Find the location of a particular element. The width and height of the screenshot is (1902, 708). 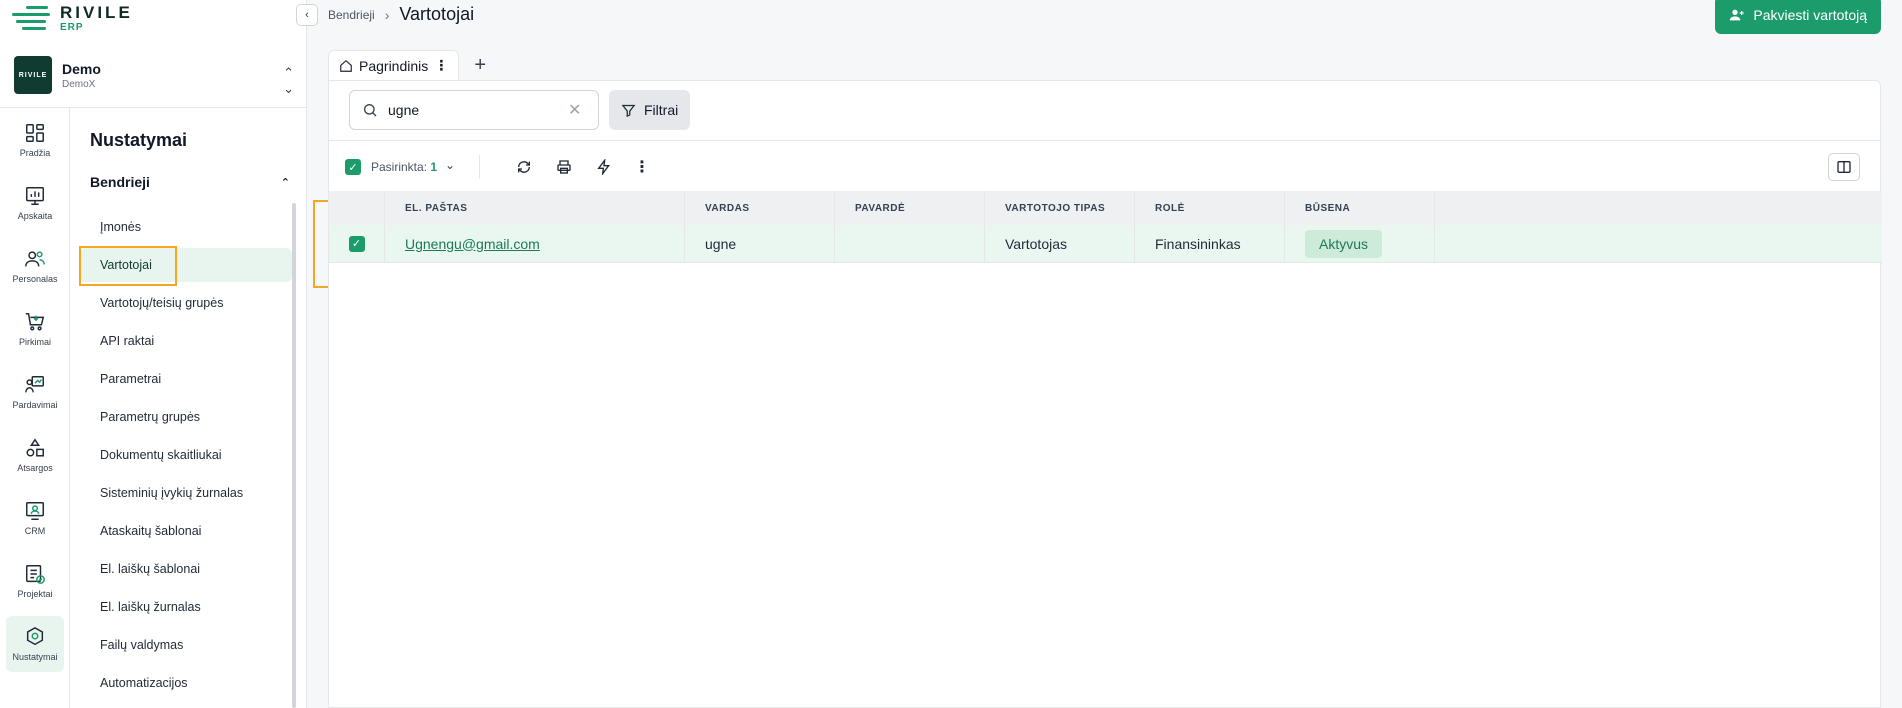

filter-icon is located at coordinates (628, 110).